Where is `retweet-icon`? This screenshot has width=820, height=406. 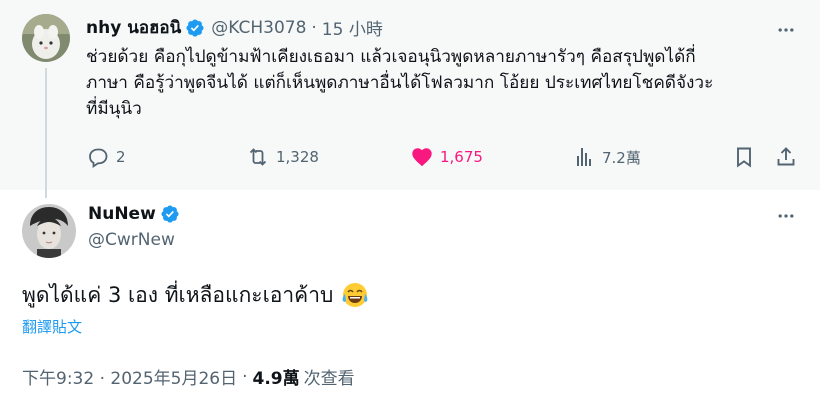
retweet-icon is located at coordinates (258, 157).